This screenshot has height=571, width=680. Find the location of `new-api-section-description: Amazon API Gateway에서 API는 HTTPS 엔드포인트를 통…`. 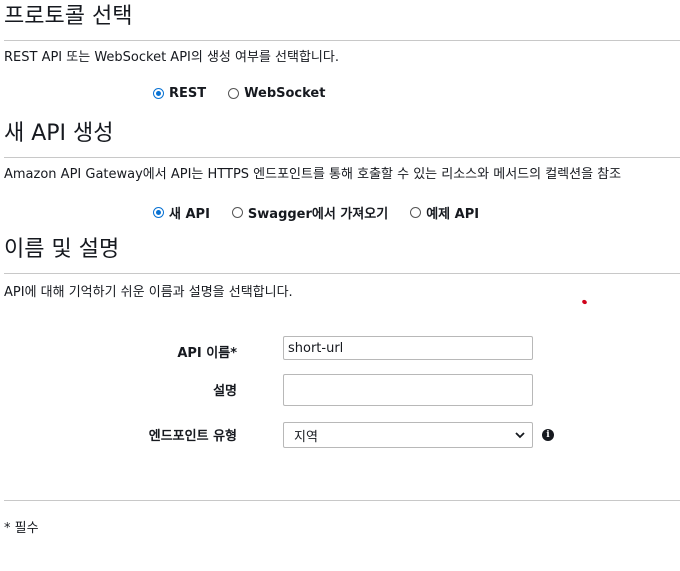

new-api-section-description: Amazon API Gateway에서 API는 HTTPS 엔드포인트를 통… is located at coordinates (313, 174).